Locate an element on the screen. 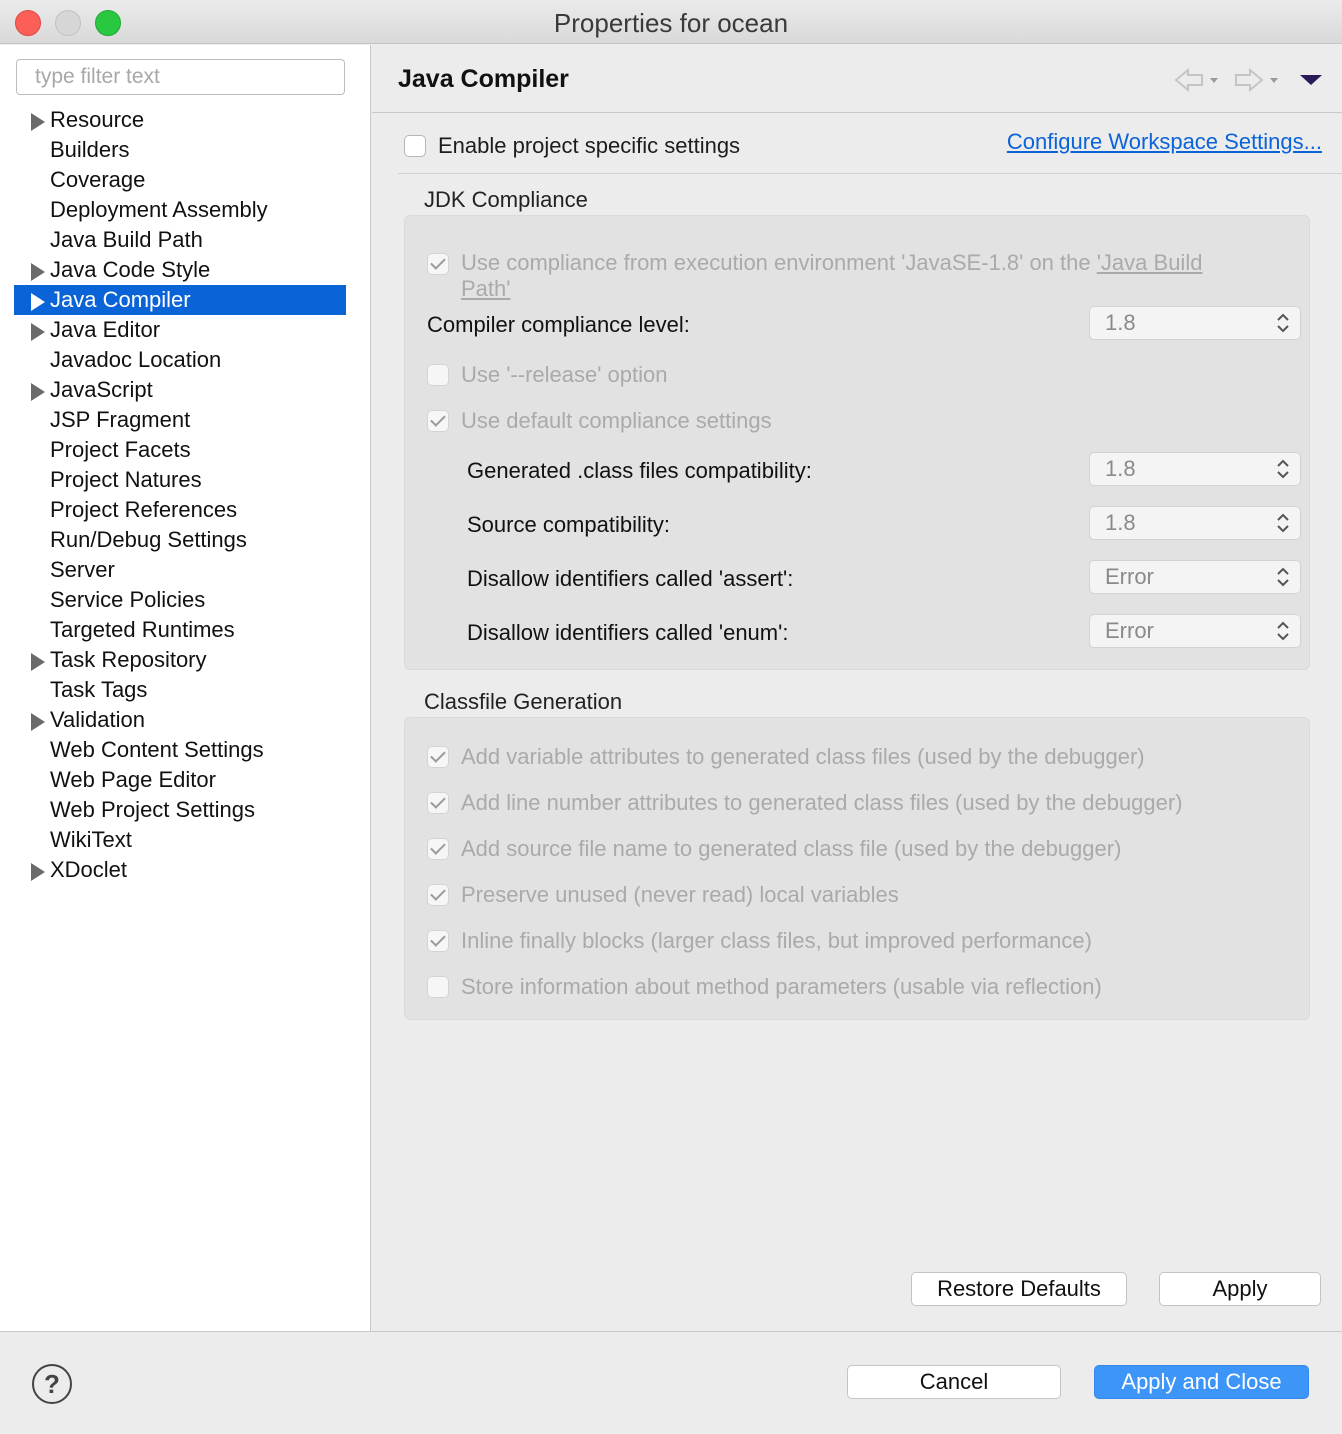  tree-item: Project References is located at coordinates (180, 510).